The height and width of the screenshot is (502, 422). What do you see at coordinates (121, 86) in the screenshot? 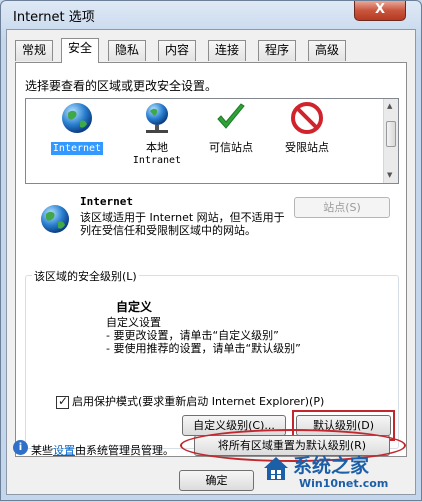
I see `zone-prompt: 选择要查看的区域或更改安全设置。` at bounding box center [121, 86].